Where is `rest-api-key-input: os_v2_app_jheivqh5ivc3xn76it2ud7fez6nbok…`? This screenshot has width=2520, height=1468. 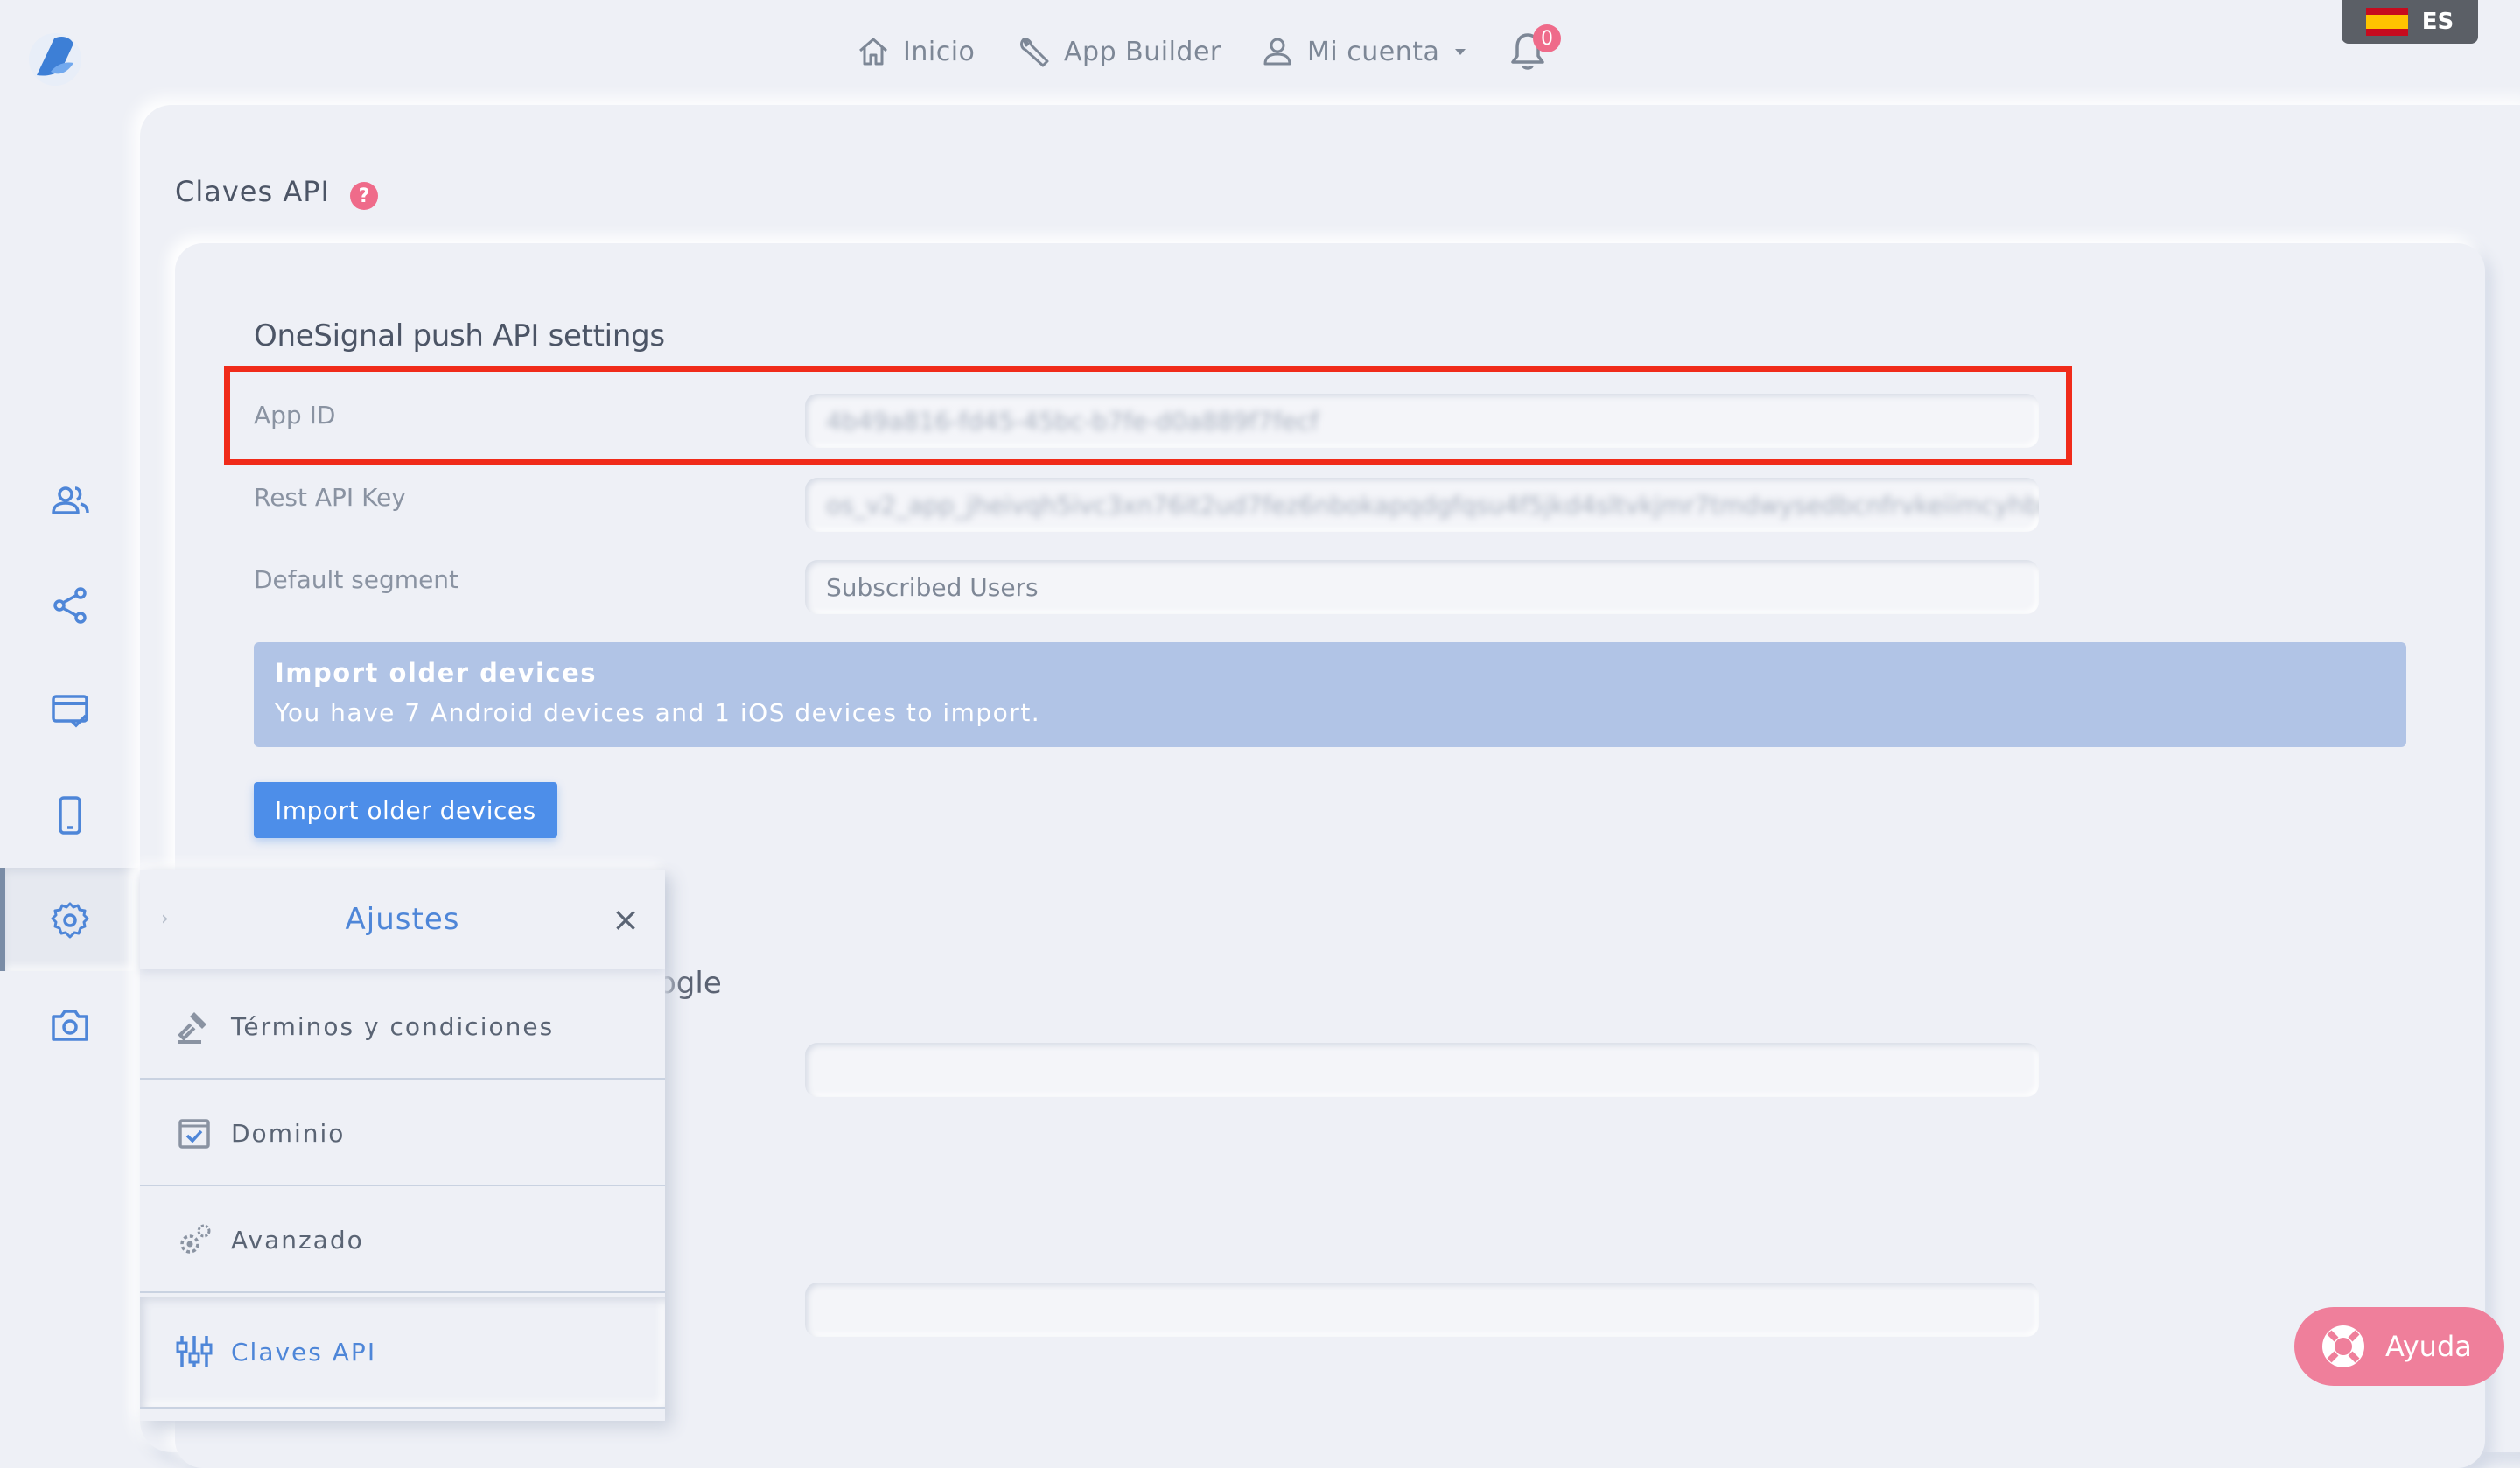
rest-api-key-input: os_v2_app_jheivqh5ivc3xn76it2ud7fez6nbok… is located at coordinates (1422, 505).